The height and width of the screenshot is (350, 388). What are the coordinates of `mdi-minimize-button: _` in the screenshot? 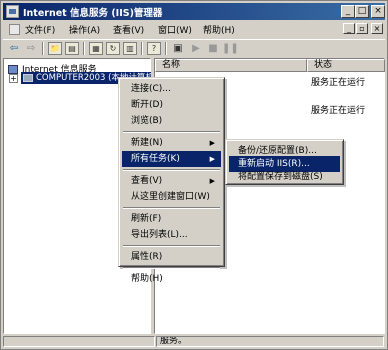 It's located at (349, 28).